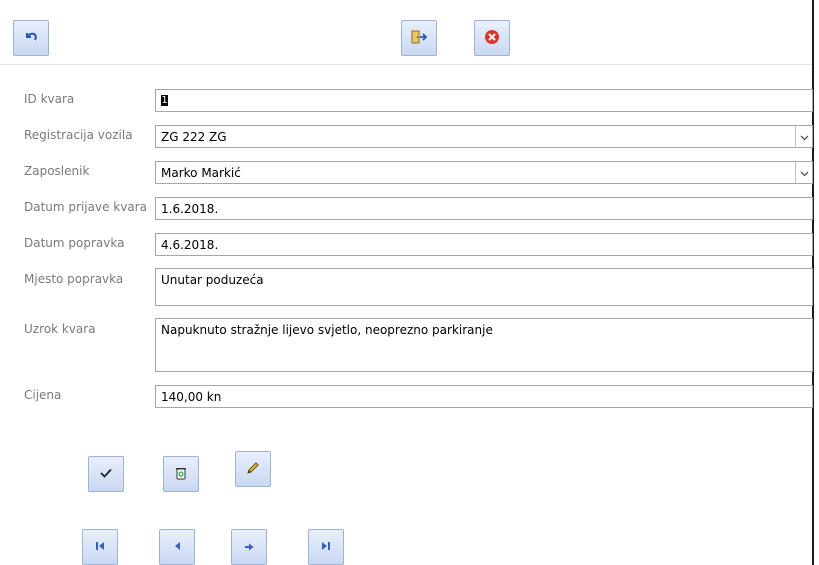  I want to click on previous-record-button, so click(177, 547).